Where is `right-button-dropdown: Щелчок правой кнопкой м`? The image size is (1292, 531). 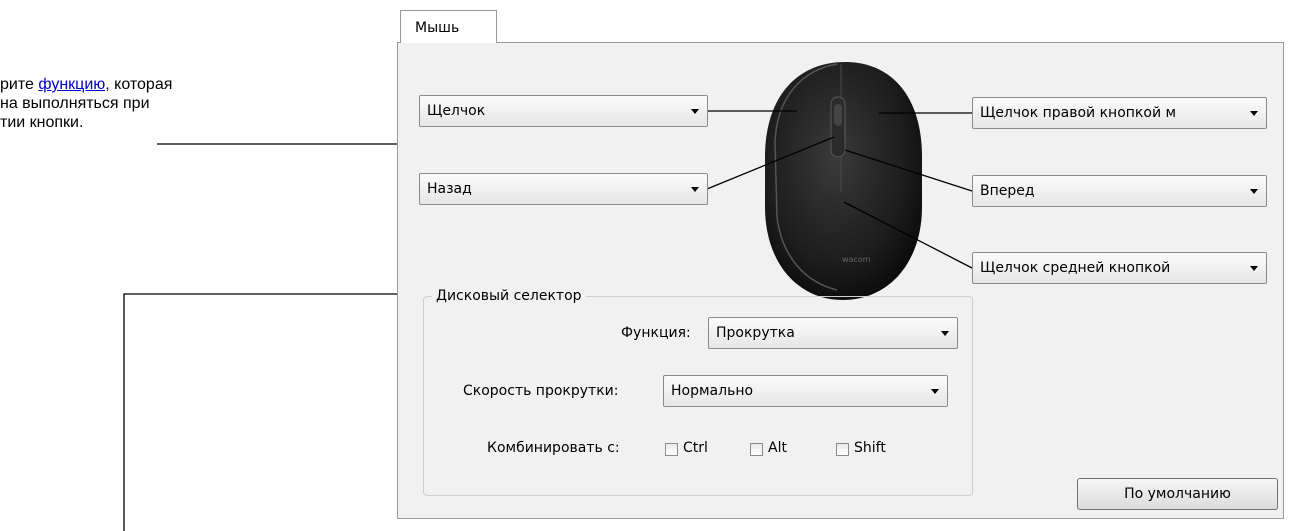
right-button-dropdown: Щелчок правой кнопкой м is located at coordinates (1119, 113).